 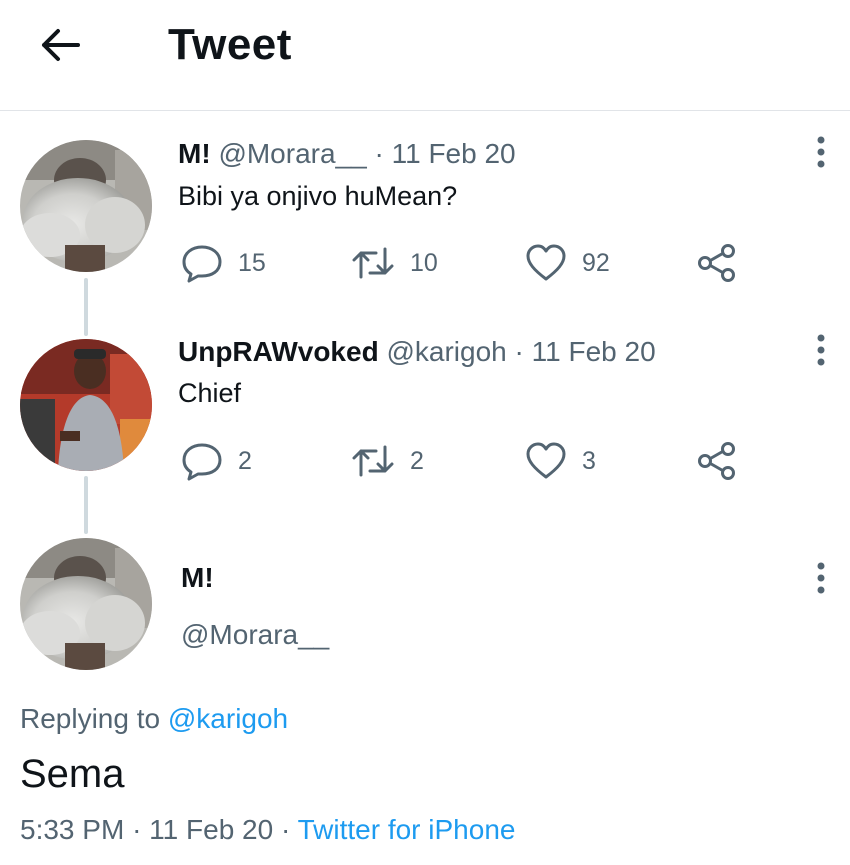 I want to click on back-arrow-icon, so click(x=61, y=45).